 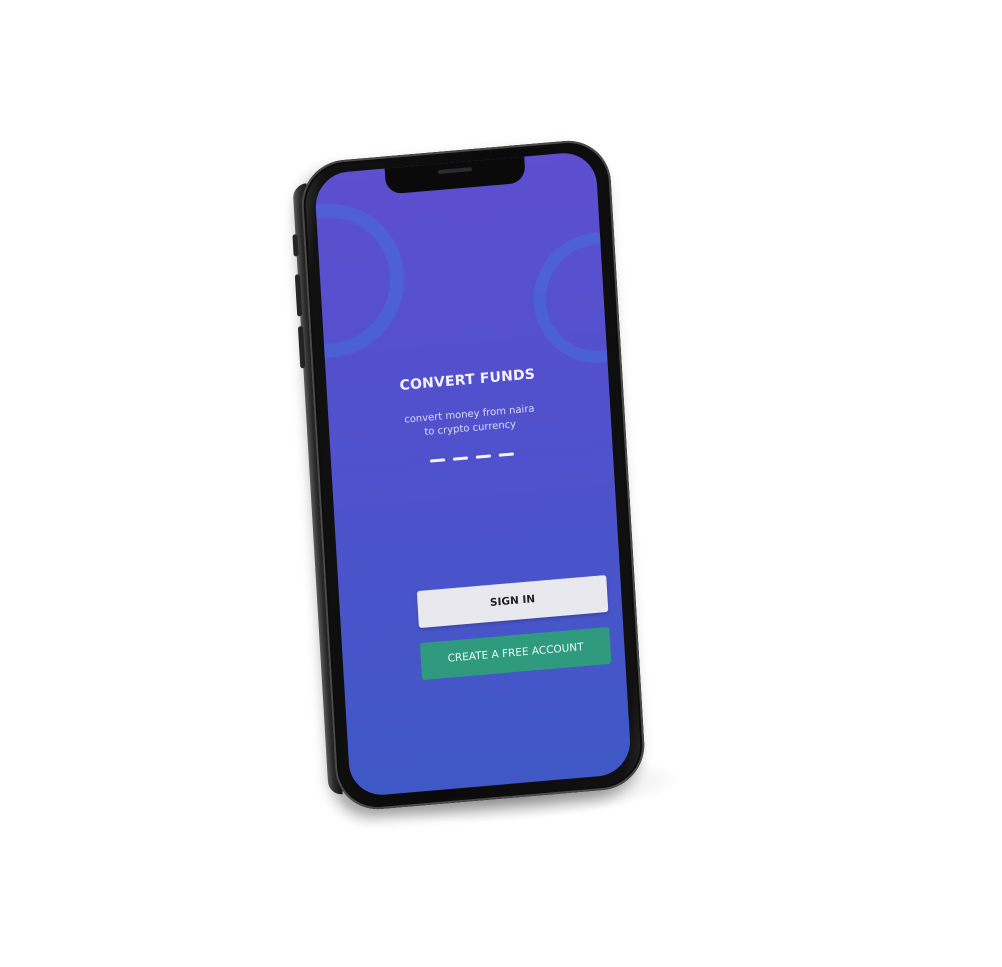 What do you see at coordinates (361, 281) in the screenshot?
I see `decorative-ring-left` at bounding box center [361, 281].